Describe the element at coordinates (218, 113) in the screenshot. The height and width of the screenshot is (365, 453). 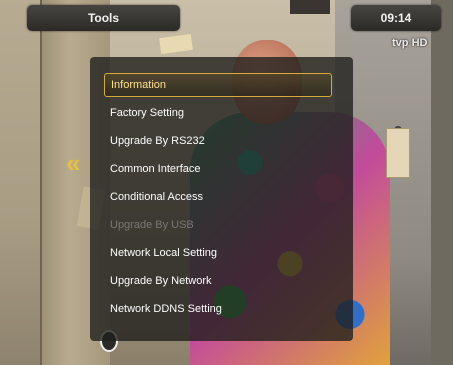
I see `menu-item-factory-setting: Factory Setting` at that location.